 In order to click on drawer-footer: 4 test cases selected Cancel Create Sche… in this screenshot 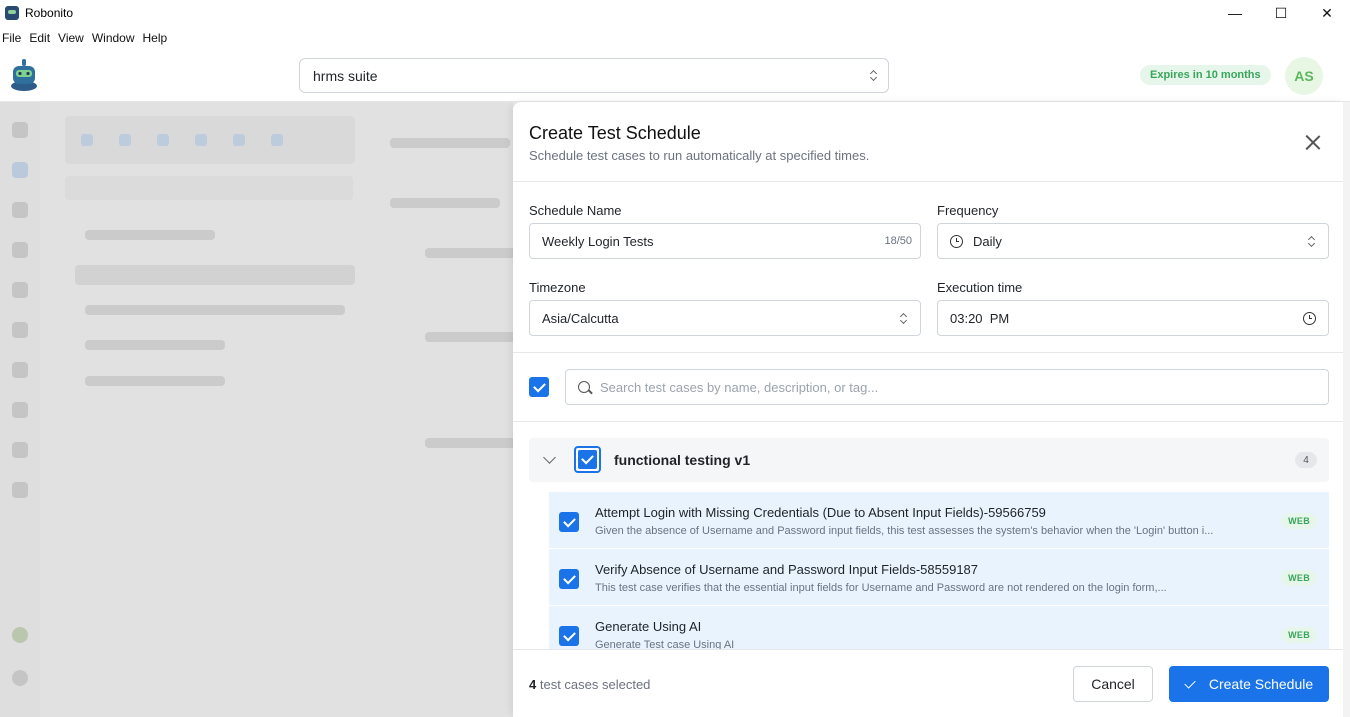, I will do `click(928, 683)`.